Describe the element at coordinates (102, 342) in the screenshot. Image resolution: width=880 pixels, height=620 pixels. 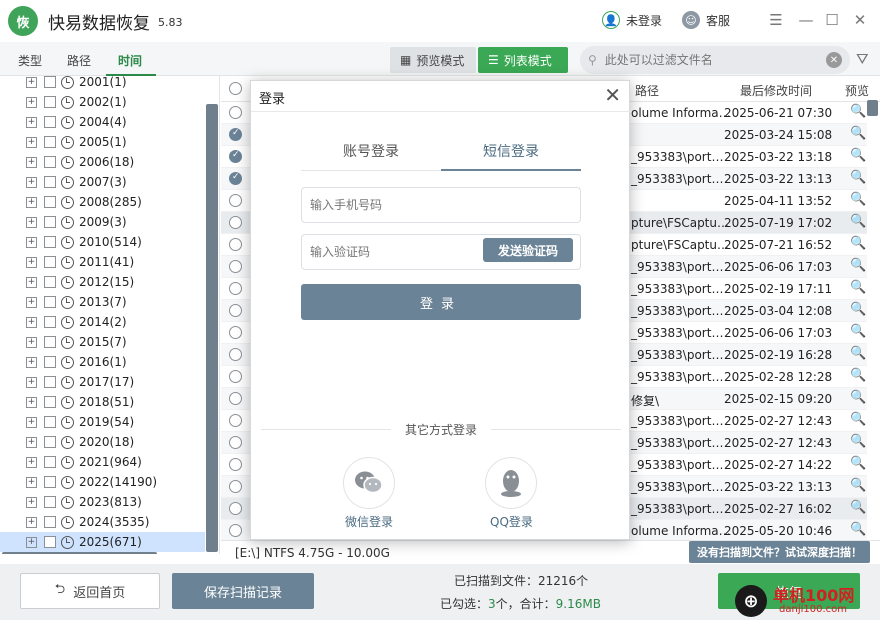
I see `tree-item: +2015(7)` at that location.